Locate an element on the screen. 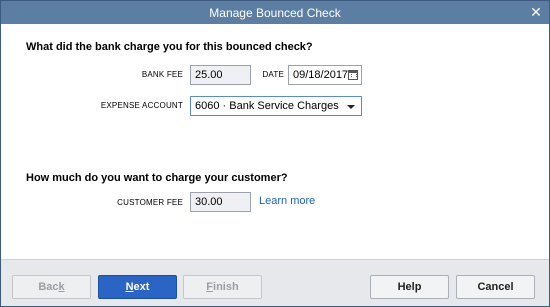 This screenshot has height=307, width=550. expense-account-select: 6060 · Bank Service Charges is located at coordinates (276, 106).